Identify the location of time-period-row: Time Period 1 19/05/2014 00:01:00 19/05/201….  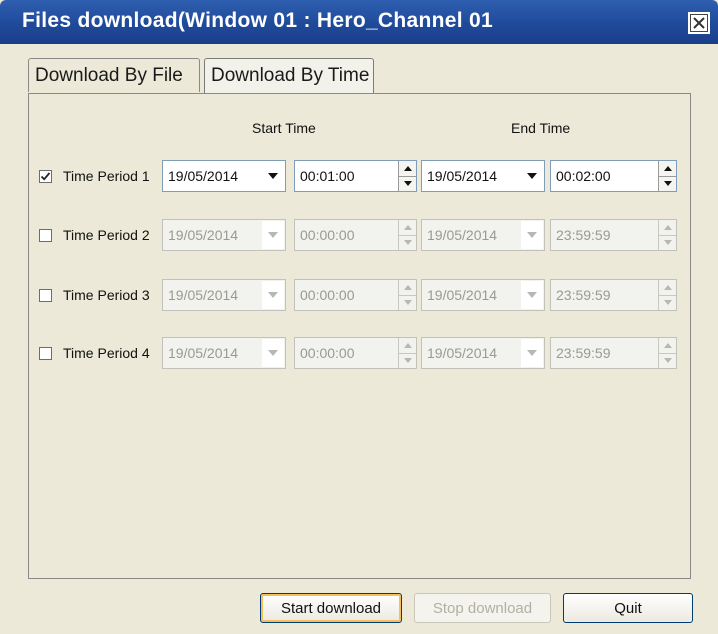
(360, 177).